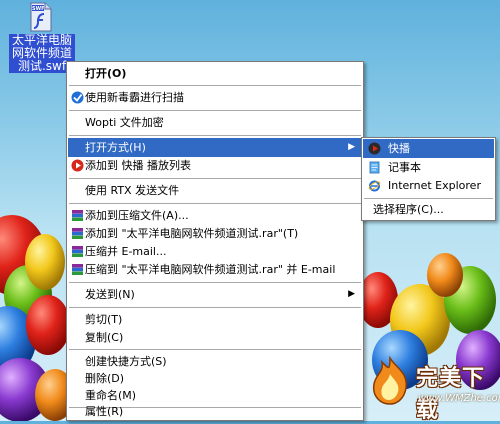 This screenshot has height=424, width=500. I want to click on submenu-item-label: 记事本, so click(404, 167).